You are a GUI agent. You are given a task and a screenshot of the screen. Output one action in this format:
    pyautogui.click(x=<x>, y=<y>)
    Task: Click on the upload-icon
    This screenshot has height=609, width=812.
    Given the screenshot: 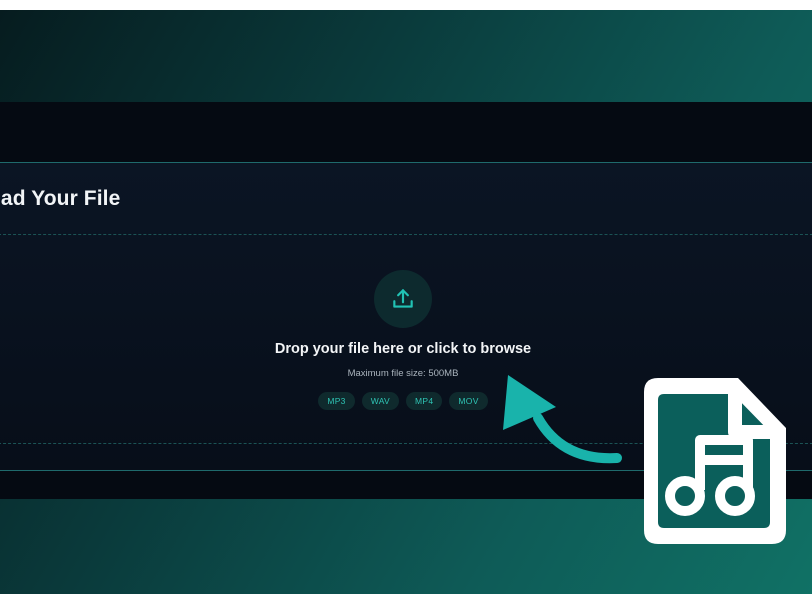 What is the action you would take?
    pyautogui.click(x=403, y=298)
    